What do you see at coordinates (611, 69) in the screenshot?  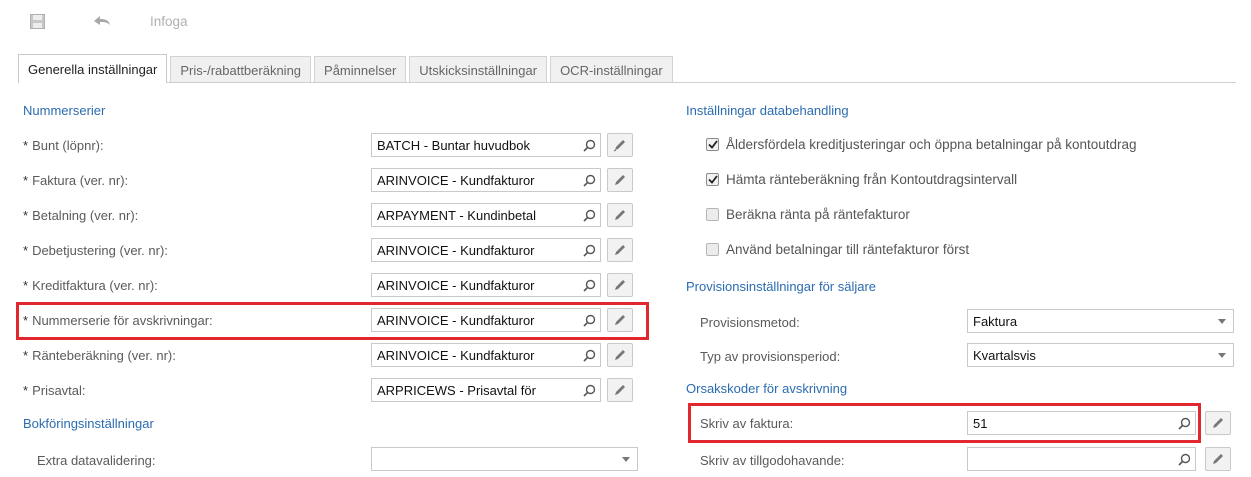 I see `tab-ocr-settings: OCR-inställningar` at bounding box center [611, 69].